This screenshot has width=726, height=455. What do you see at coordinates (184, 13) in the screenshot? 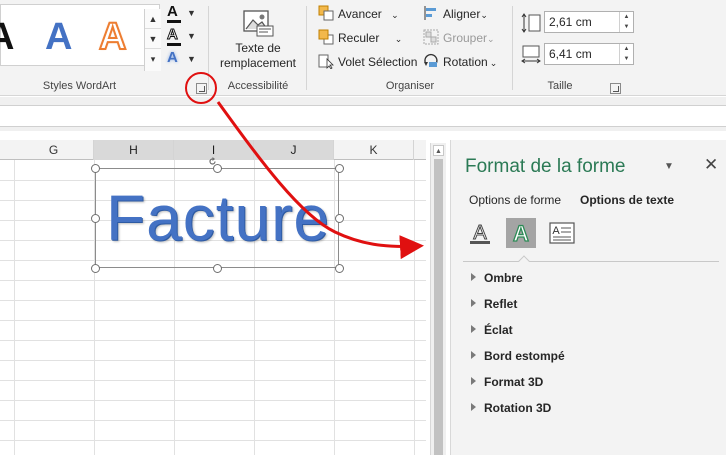
I see `text-fill-button: A ▼` at bounding box center [184, 13].